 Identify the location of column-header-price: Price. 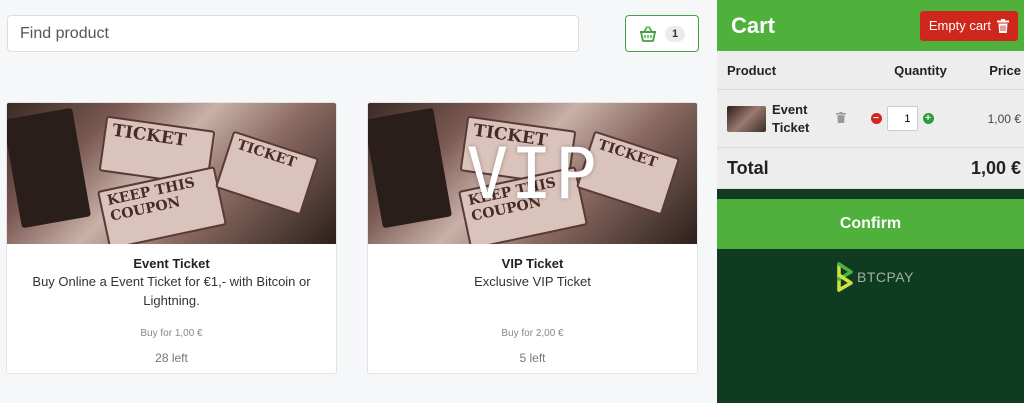
(1005, 70).